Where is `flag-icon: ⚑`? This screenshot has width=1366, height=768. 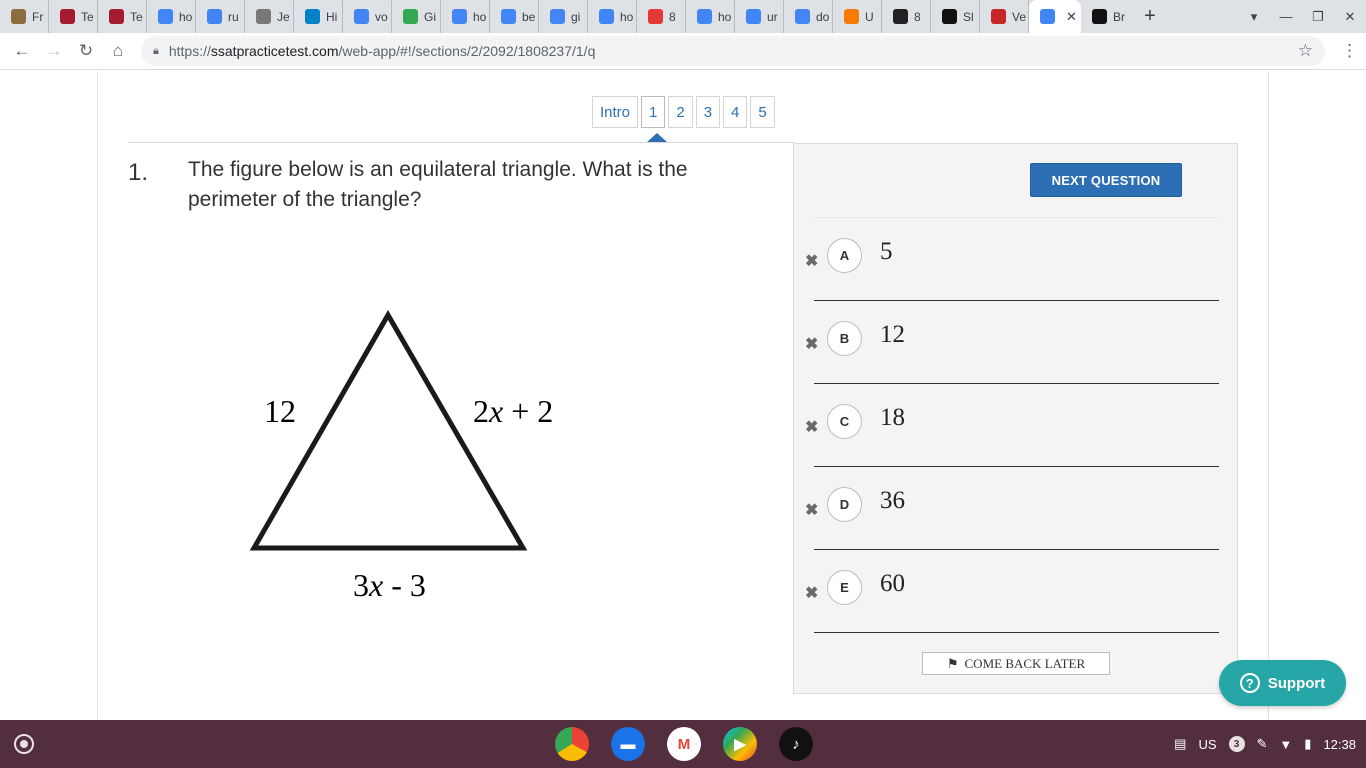
flag-icon: ⚑ is located at coordinates (952, 663).